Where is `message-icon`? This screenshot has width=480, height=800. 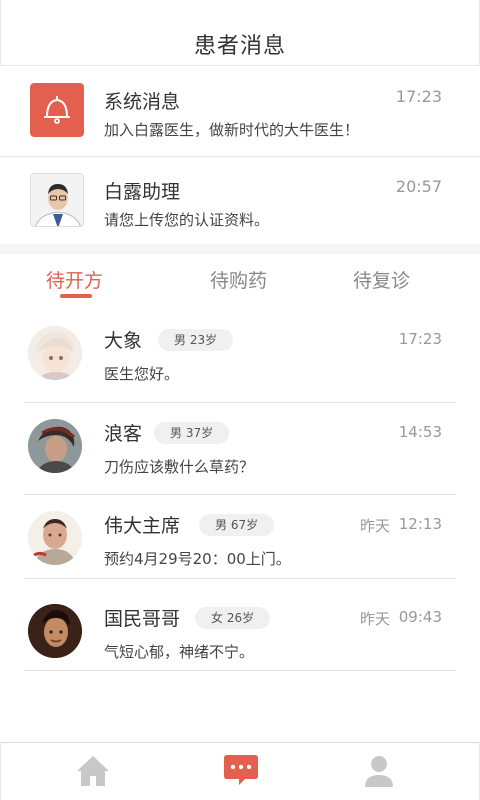 message-icon is located at coordinates (241, 771).